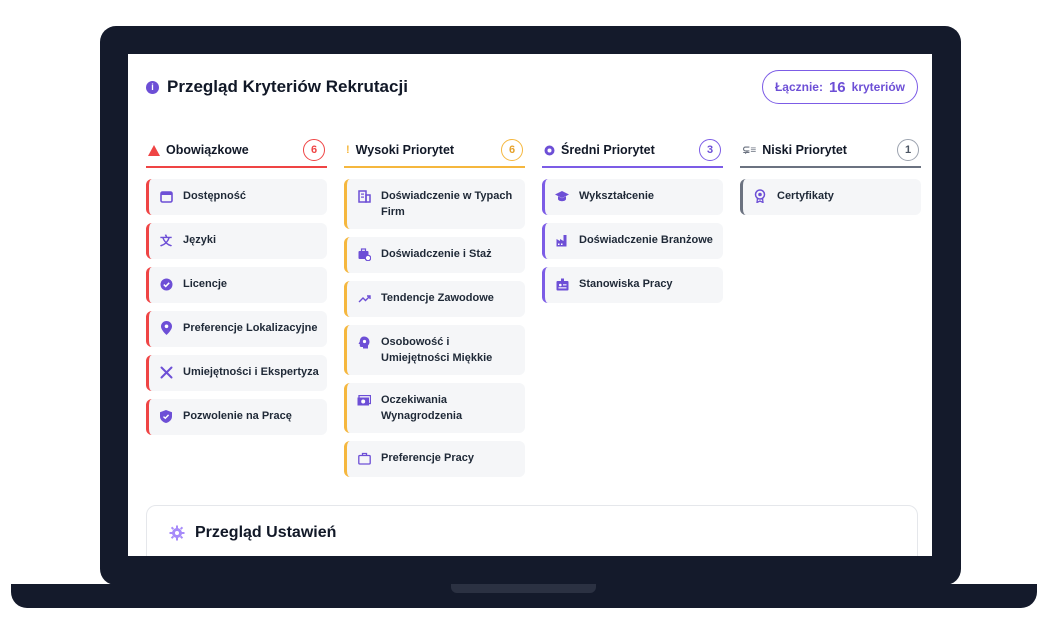 The width and height of the screenshot is (1054, 628). Describe the element at coordinates (166, 372) in the screenshot. I see `tools-icon` at that location.